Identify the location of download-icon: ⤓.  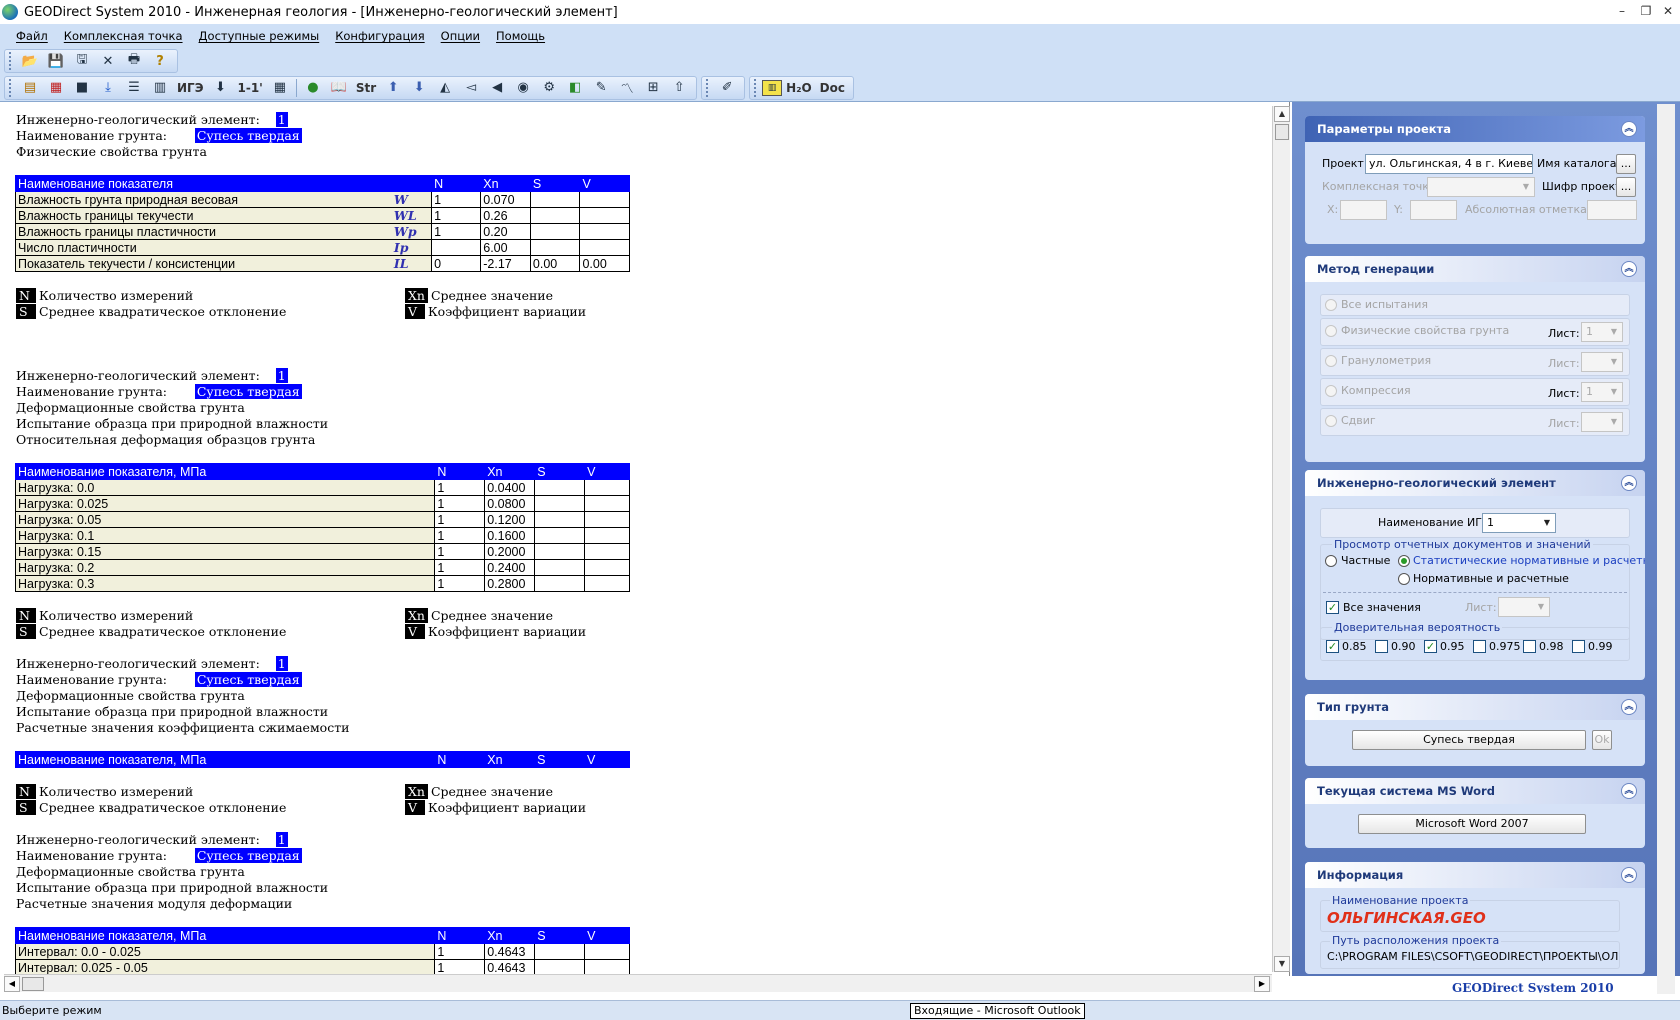
(108, 88).